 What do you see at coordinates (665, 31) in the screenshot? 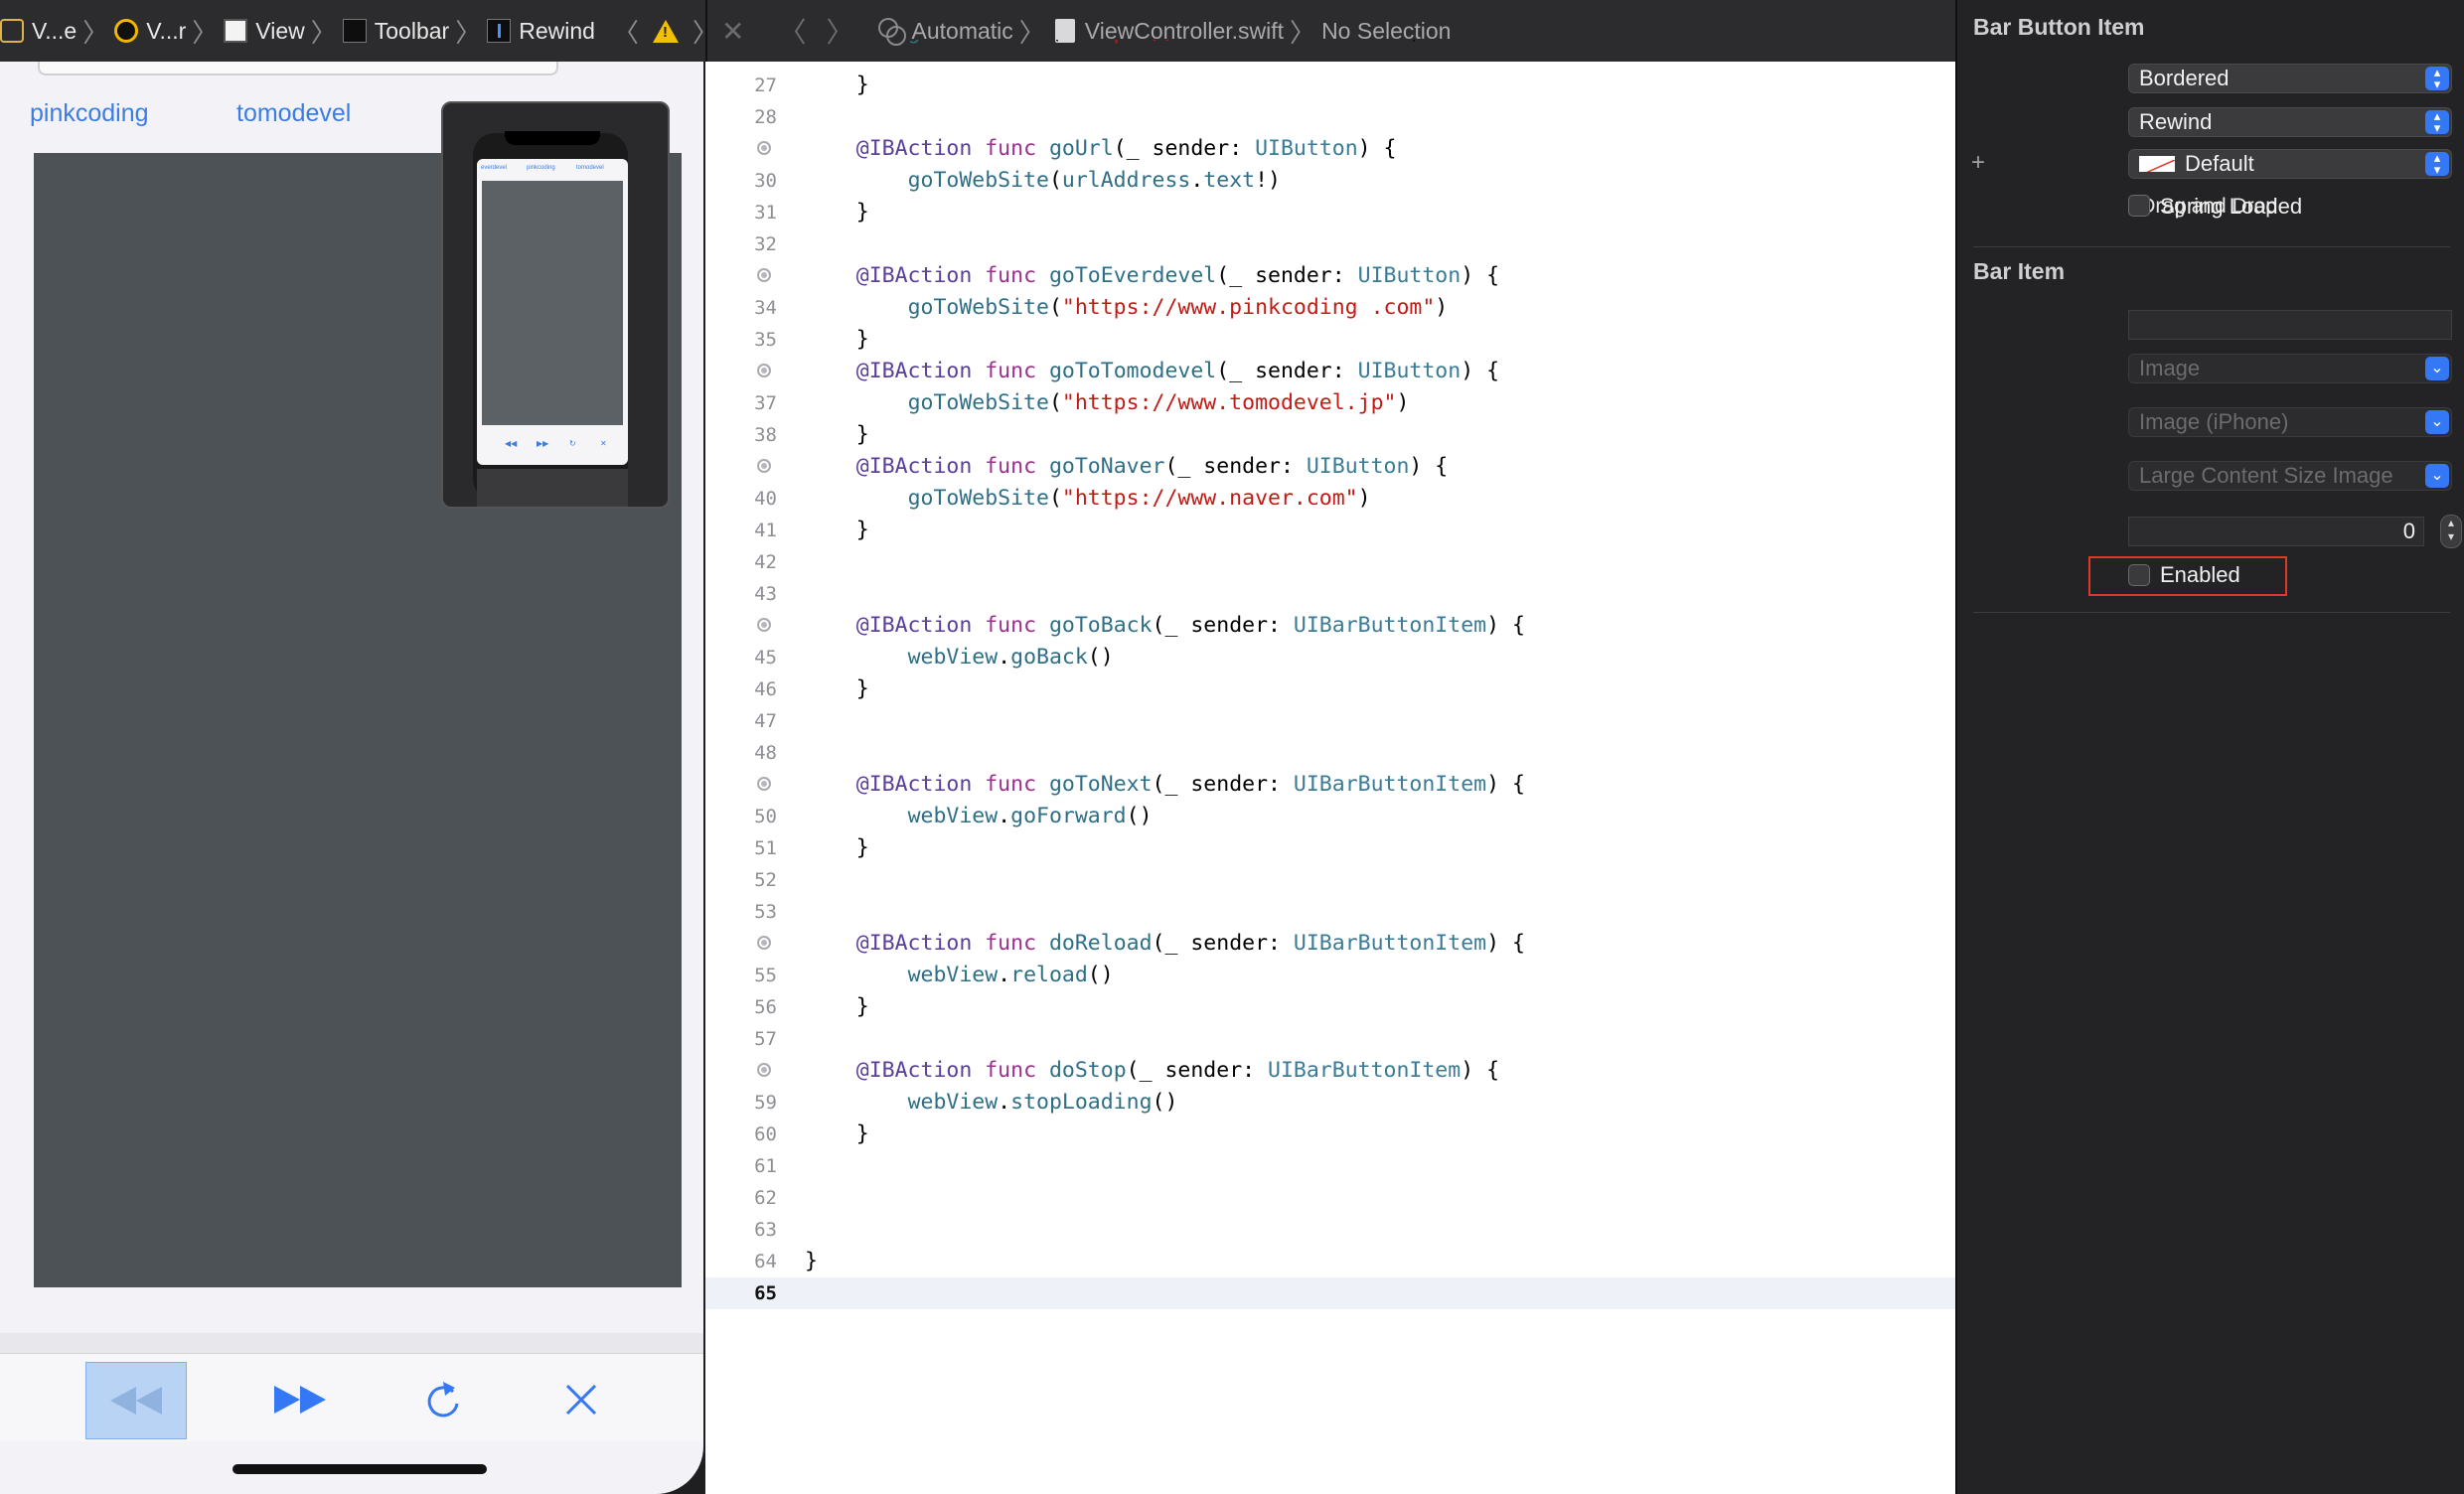
I see `warning-icon` at bounding box center [665, 31].